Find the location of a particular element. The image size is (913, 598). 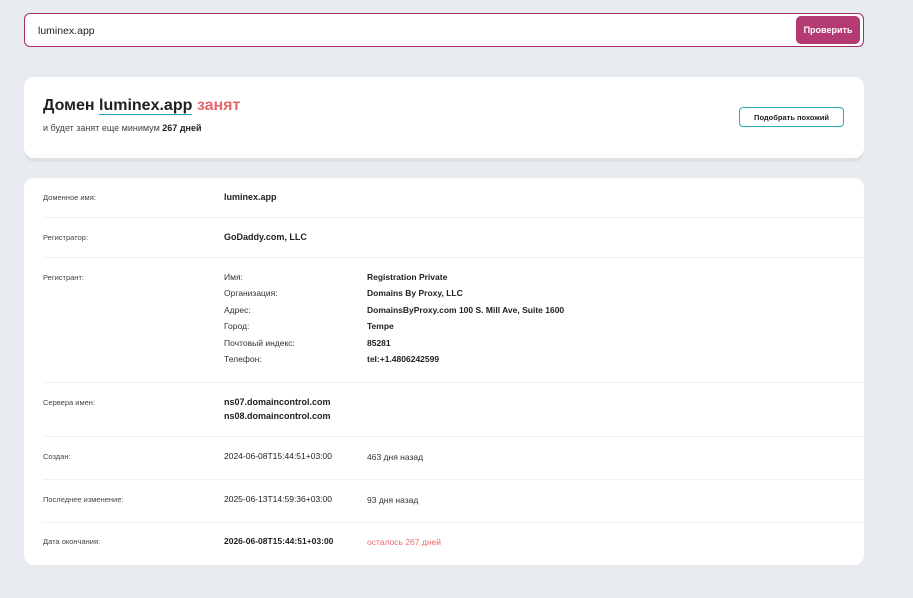

registrant-field-value: Tempe is located at coordinates (380, 326).